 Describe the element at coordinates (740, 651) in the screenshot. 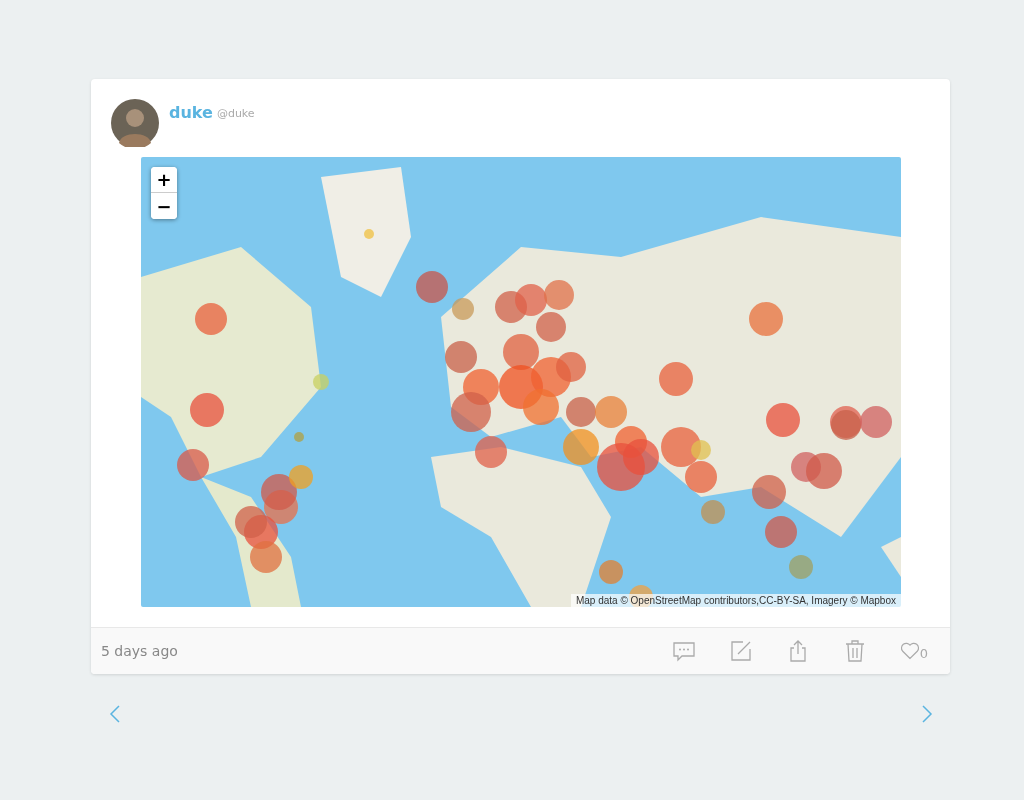

I see `edit-icon` at that location.